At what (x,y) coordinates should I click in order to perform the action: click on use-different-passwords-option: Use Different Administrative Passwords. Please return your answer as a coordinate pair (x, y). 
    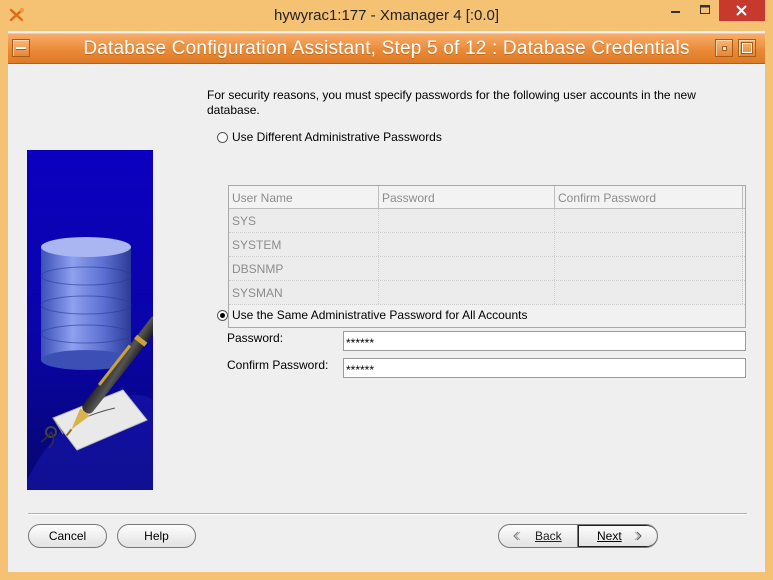
    Looking at the image, I should click on (329, 137).